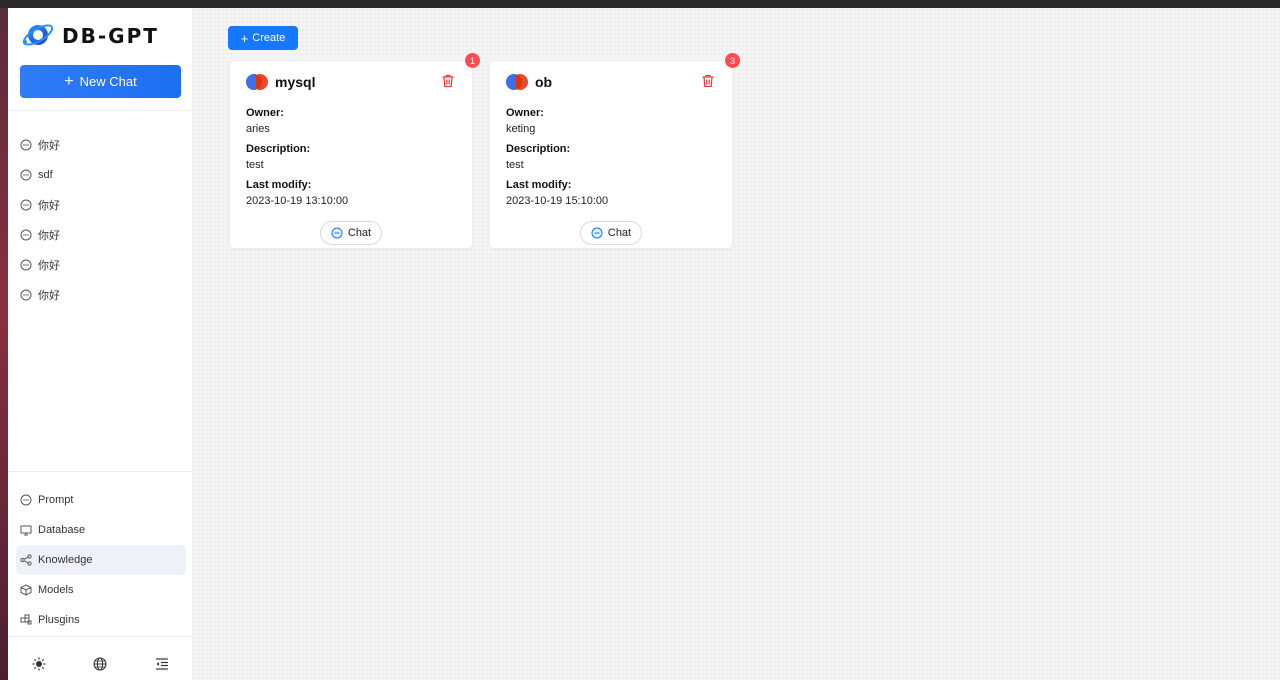  Describe the element at coordinates (265, 121) in the screenshot. I see `owner-field: Owner: aries` at that location.